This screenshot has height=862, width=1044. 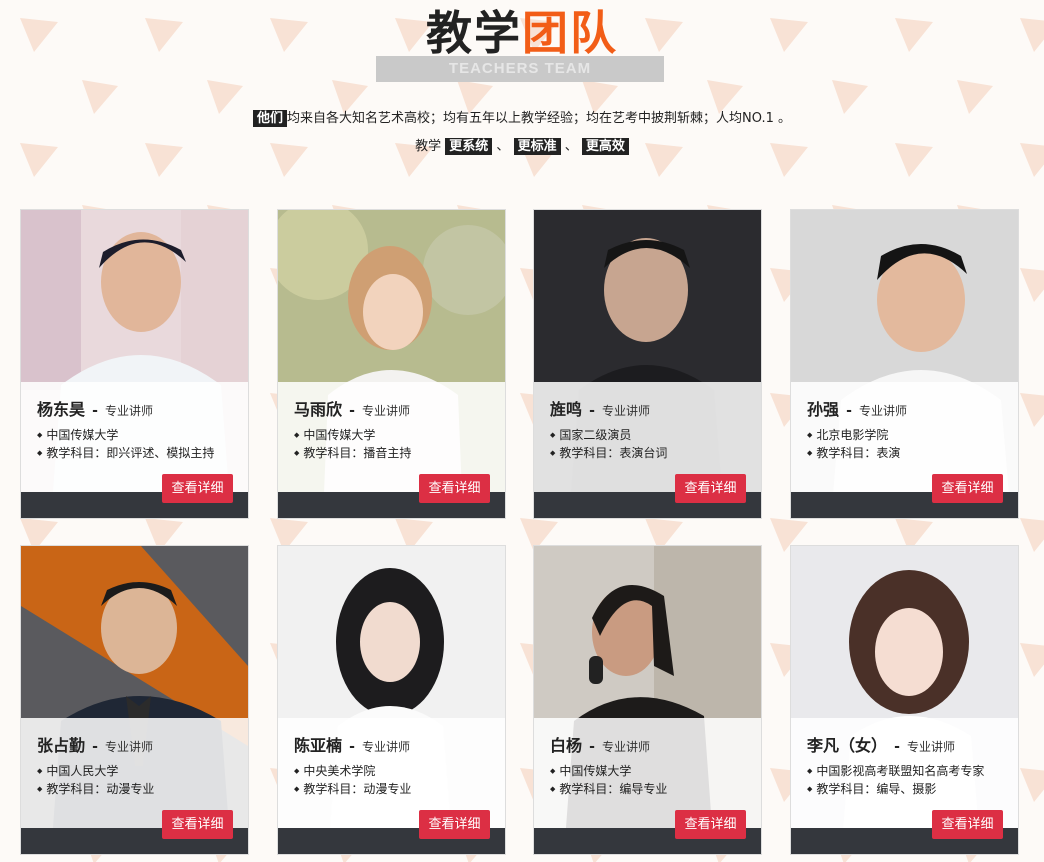 I want to click on teacher-card: 陈亚楠 - 专业讲师 中央美术学院 教学科目：动漫专业 查看详细, so click(x=391, y=700).